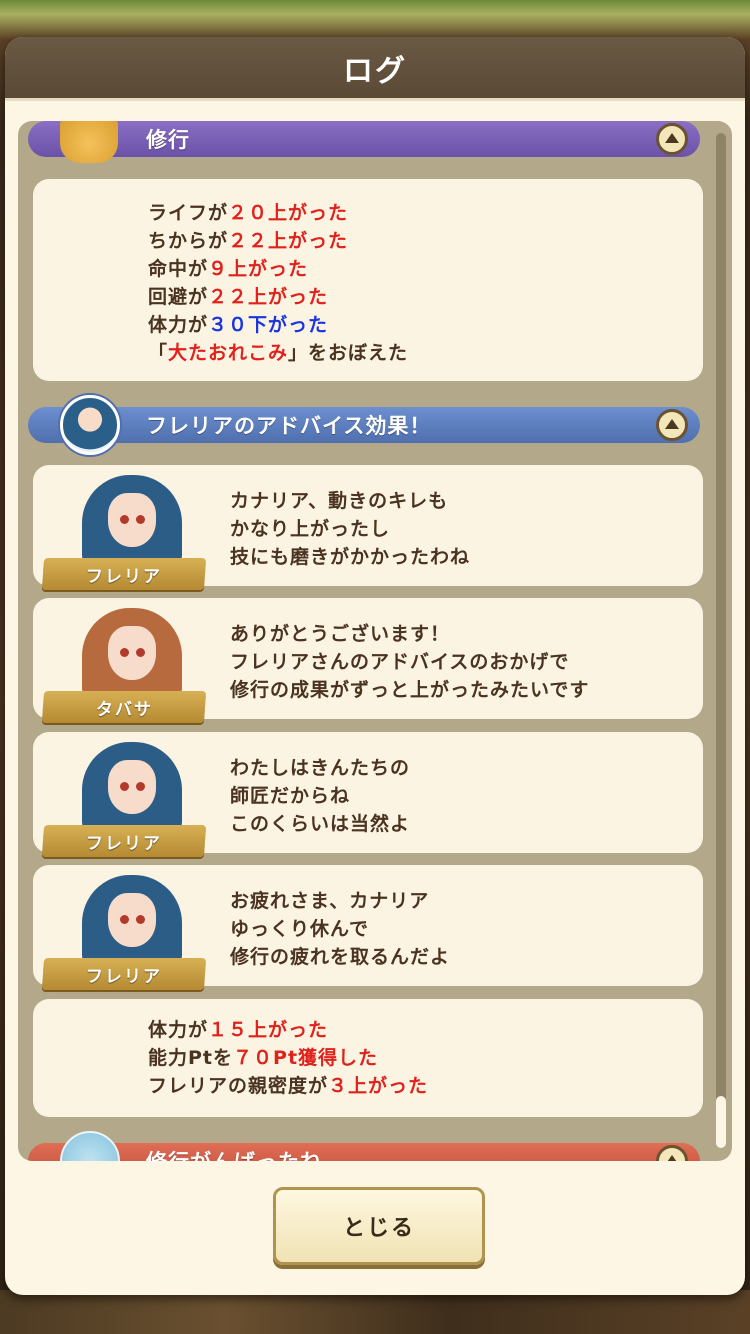 This screenshot has height=1334, width=750. What do you see at coordinates (238, 297) in the screenshot?
I see `stat-line: 回避が２２上がった` at bounding box center [238, 297].